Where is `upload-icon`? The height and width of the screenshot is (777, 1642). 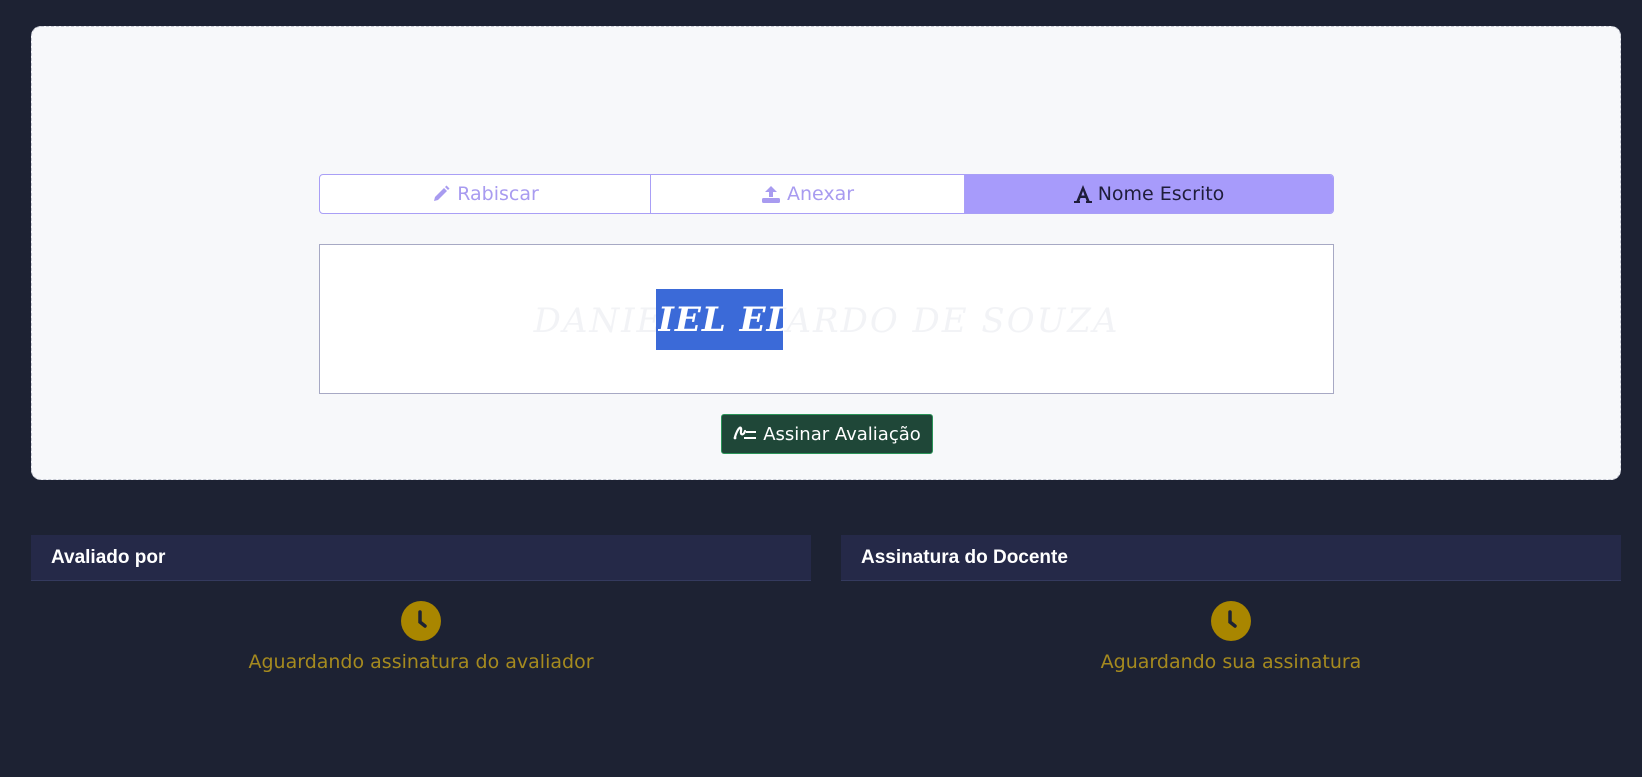
upload-icon is located at coordinates (771, 194).